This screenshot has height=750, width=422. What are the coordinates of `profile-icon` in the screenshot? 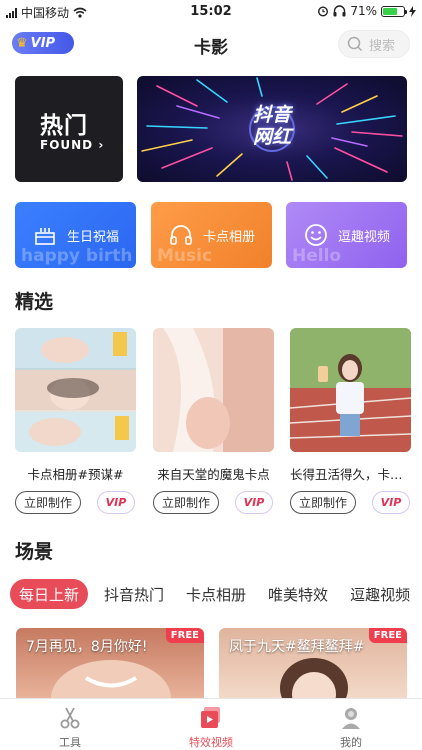 It's located at (351, 718).